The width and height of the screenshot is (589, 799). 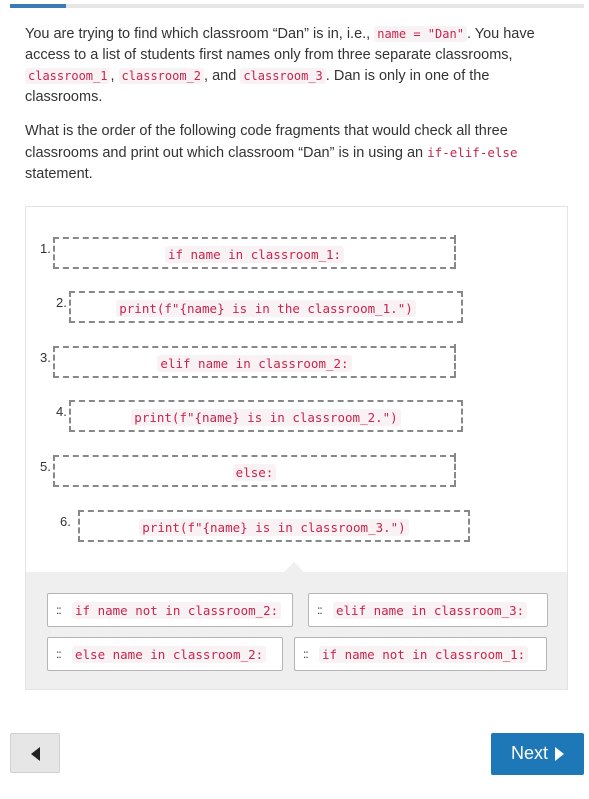 I want to click on code-fragment: else:, so click(x=254, y=472).